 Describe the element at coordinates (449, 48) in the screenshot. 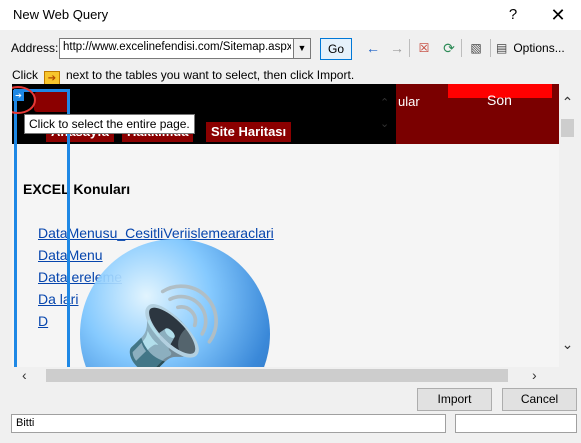

I see `refresh-icon: ⟳` at that location.